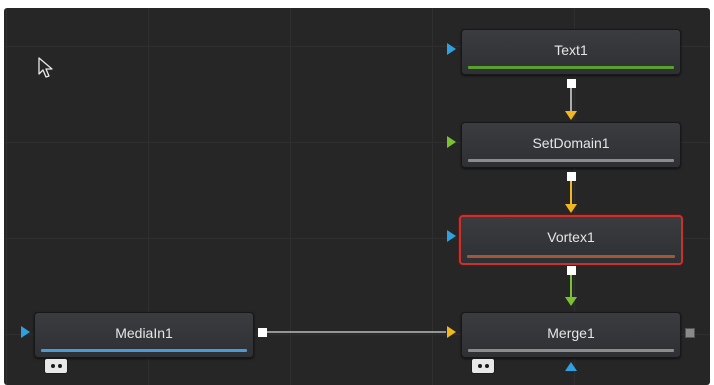  I want to click on node-mediain1: MediaIn1, so click(144, 335).